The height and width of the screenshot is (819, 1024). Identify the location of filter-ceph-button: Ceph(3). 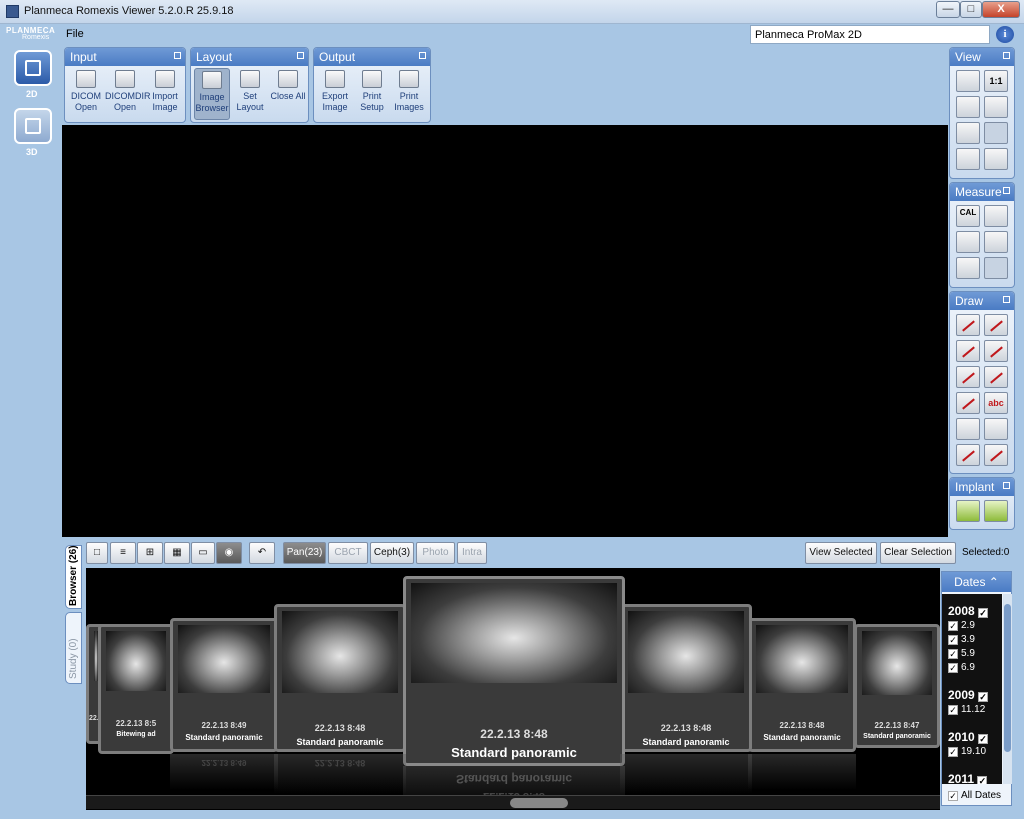
(392, 553).